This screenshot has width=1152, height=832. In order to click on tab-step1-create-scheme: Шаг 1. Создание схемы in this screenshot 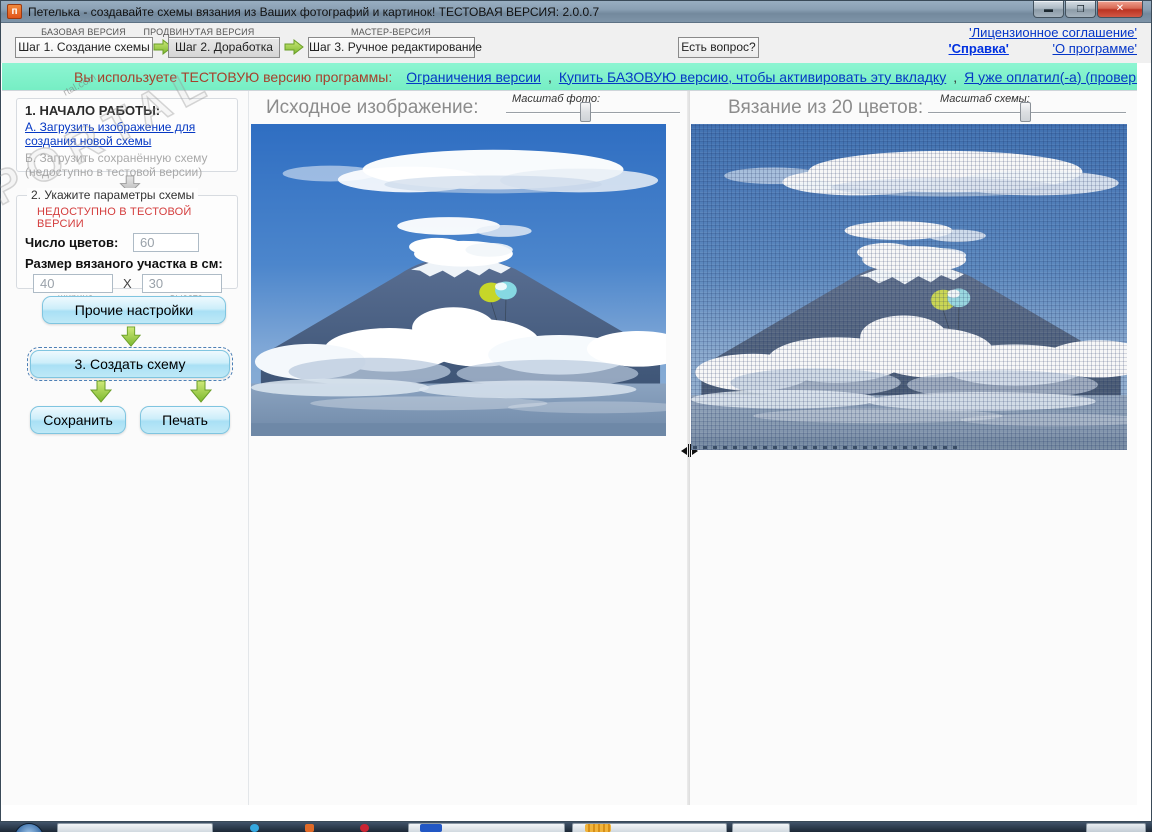, I will do `click(84, 47)`.